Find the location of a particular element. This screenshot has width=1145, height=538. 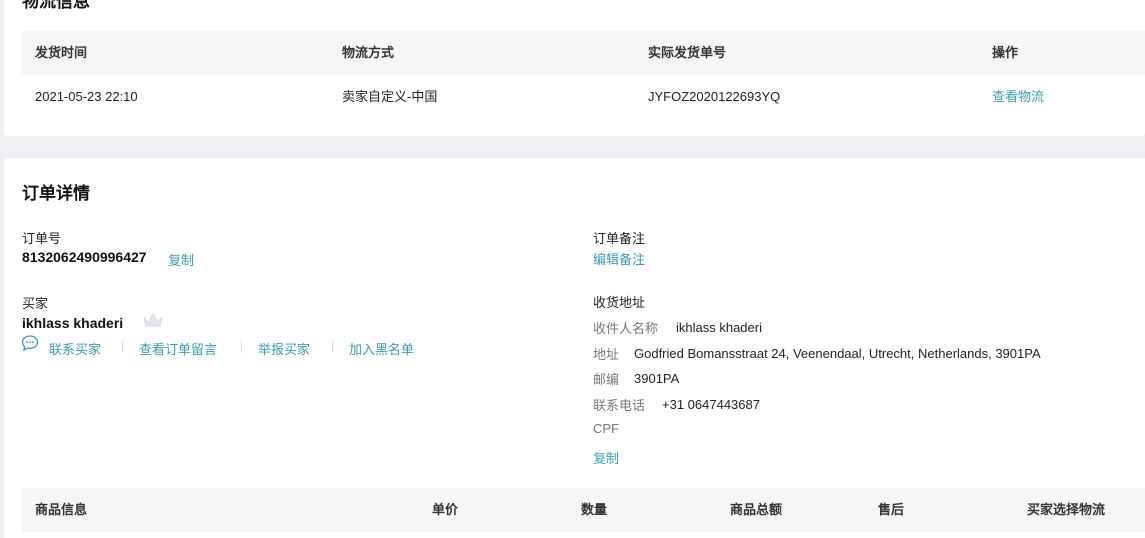

header-ship-time: 发货时间 is located at coordinates (61, 52).